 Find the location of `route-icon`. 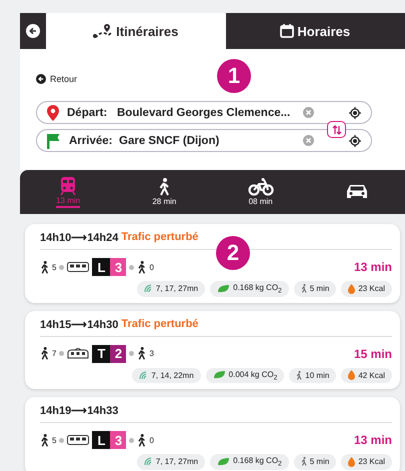

route-icon is located at coordinates (103, 31).